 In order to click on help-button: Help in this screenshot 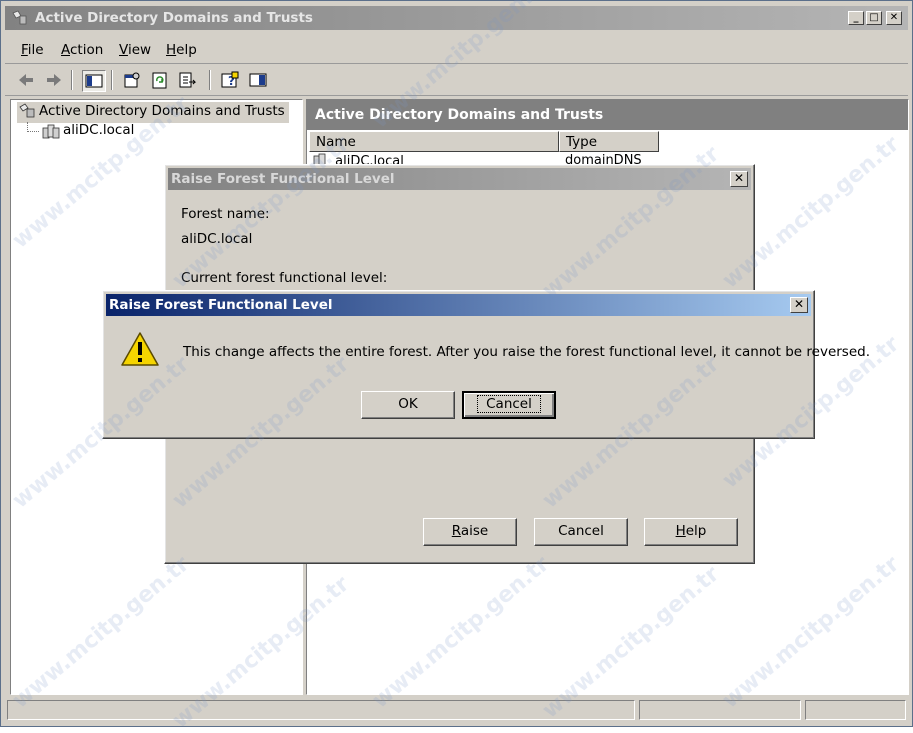, I will do `click(691, 532)`.